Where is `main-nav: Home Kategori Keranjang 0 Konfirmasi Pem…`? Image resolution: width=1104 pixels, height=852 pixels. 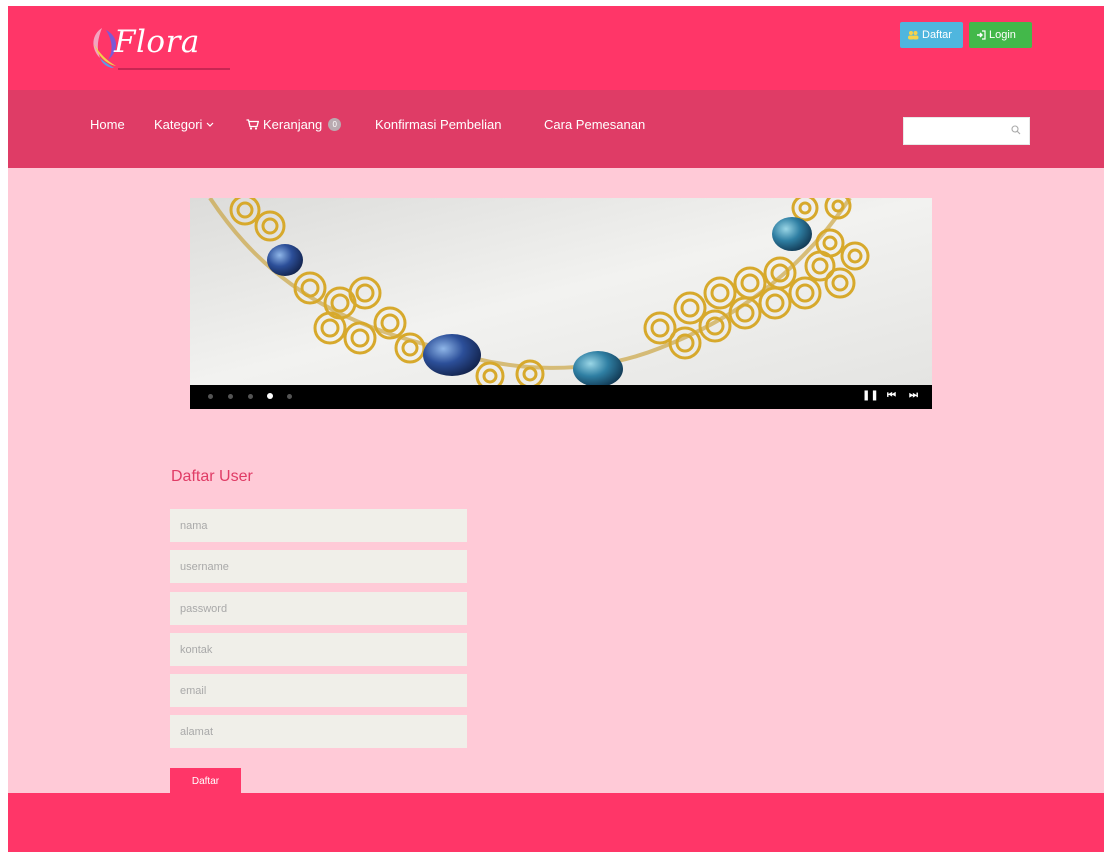
main-nav: Home Kategori Keranjang 0 Konfirmasi Pem… is located at coordinates (556, 129).